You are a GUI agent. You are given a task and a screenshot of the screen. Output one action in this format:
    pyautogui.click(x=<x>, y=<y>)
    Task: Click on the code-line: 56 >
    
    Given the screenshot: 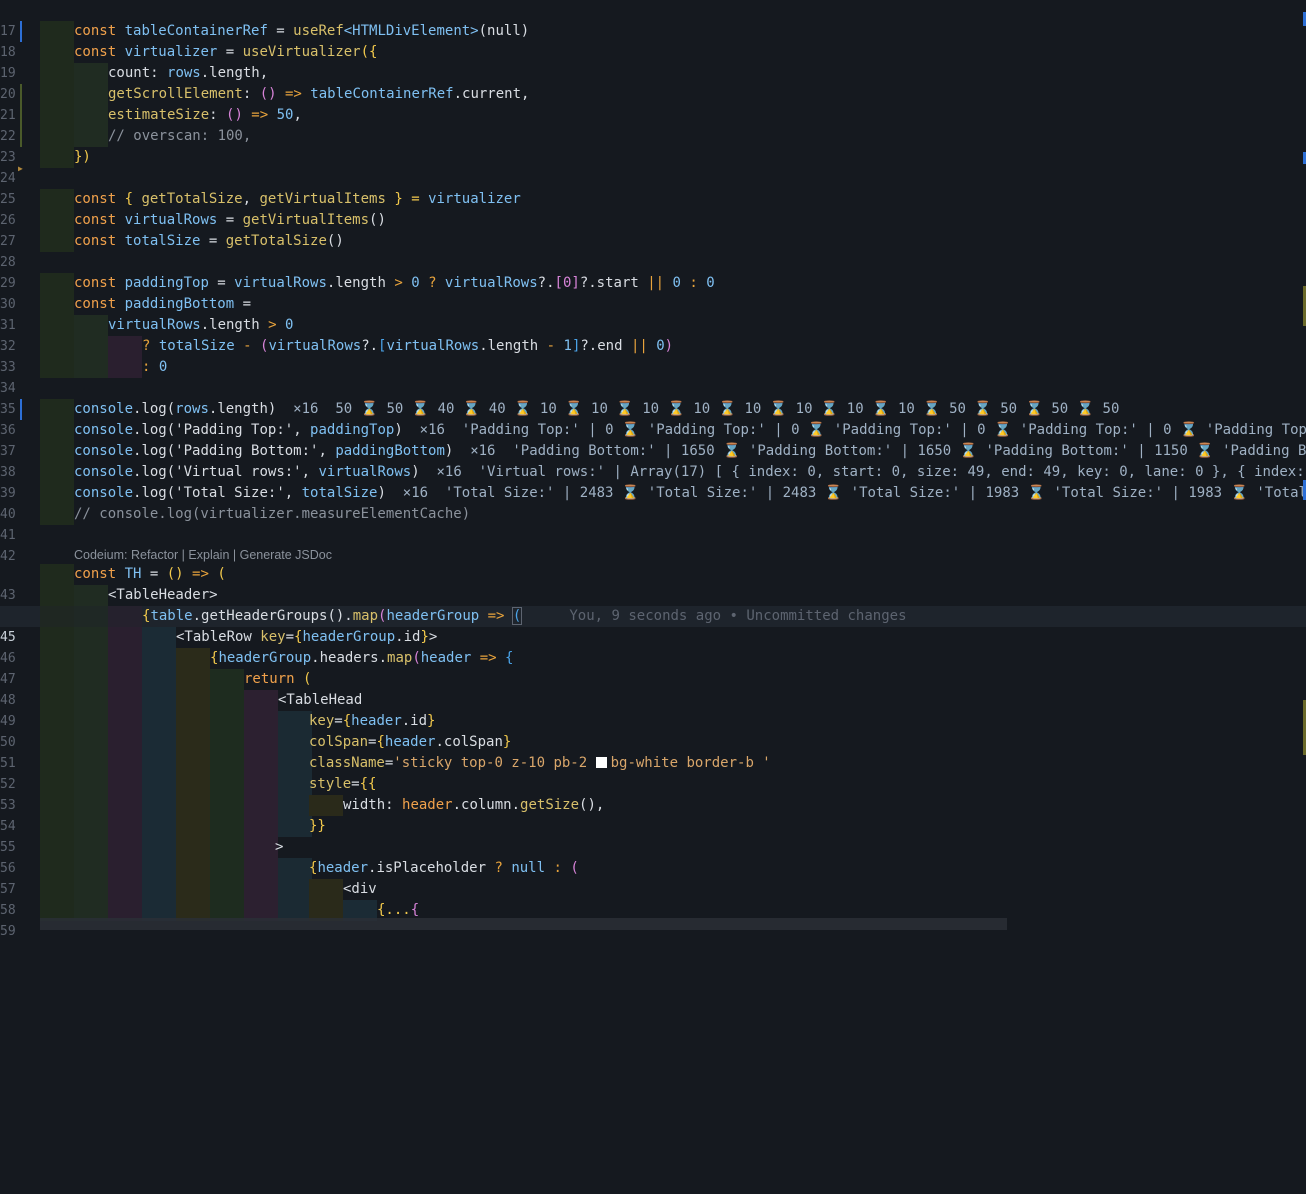 What is the action you would take?
    pyautogui.click(x=653, y=856)
    